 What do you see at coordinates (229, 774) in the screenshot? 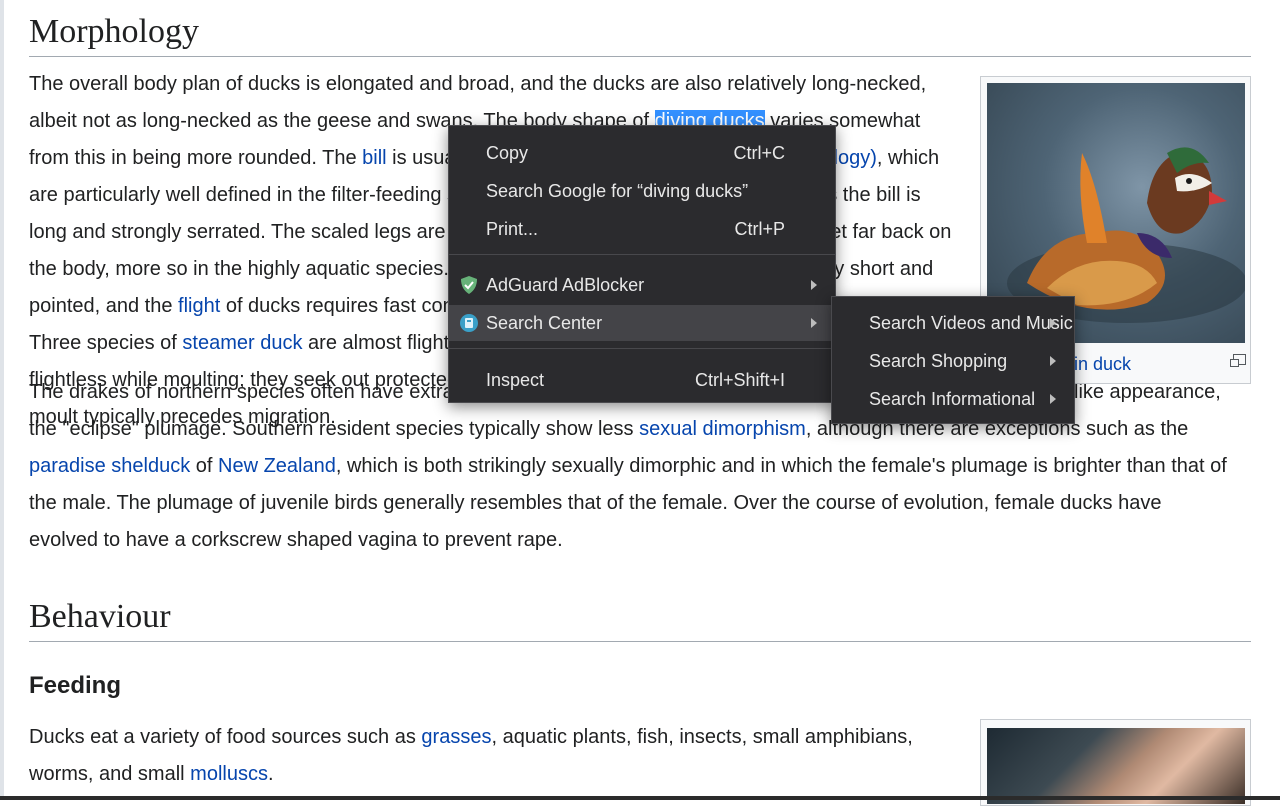
I see `link-molluscs: molluscs` at bounding box center [229, 774].